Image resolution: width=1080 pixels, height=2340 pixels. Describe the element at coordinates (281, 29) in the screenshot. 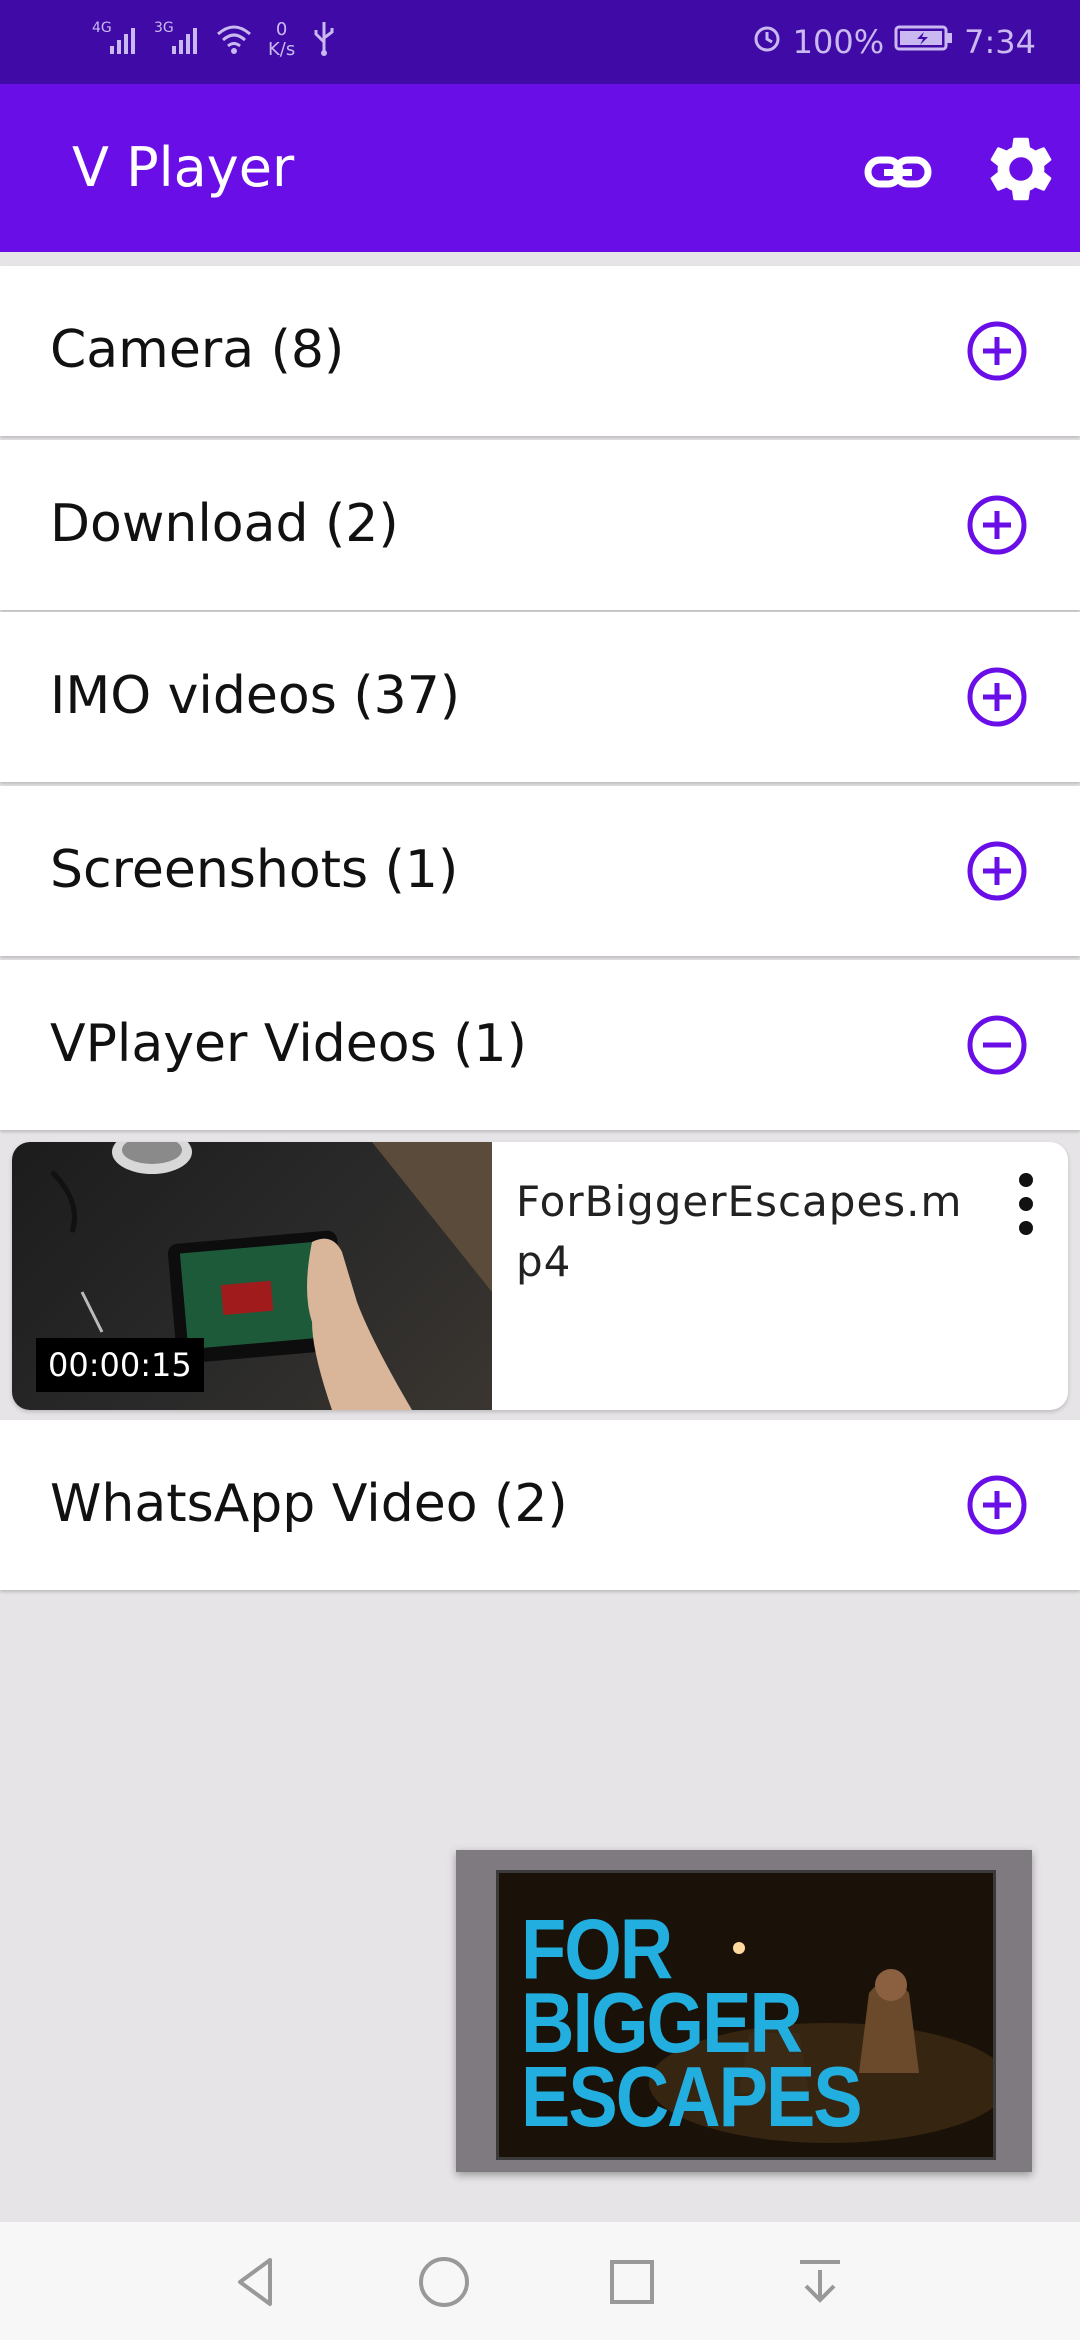

I see `speed-value: 0` at that location.